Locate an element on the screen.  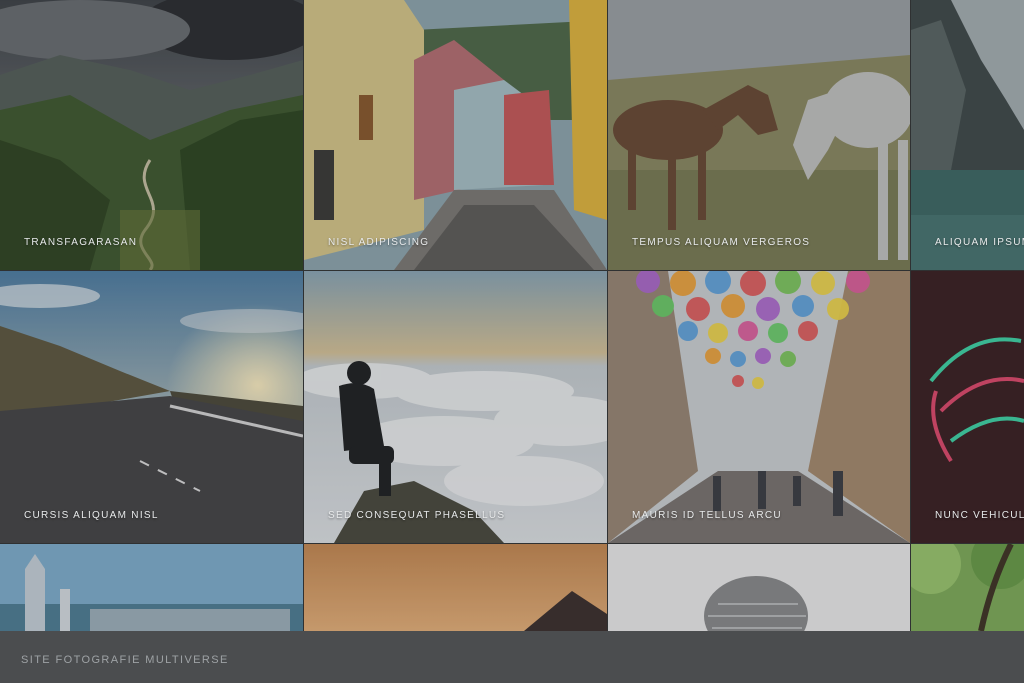
gallery-tile-nunc-vehicula: Nunc vehicula is located at coordinates (967, 407).